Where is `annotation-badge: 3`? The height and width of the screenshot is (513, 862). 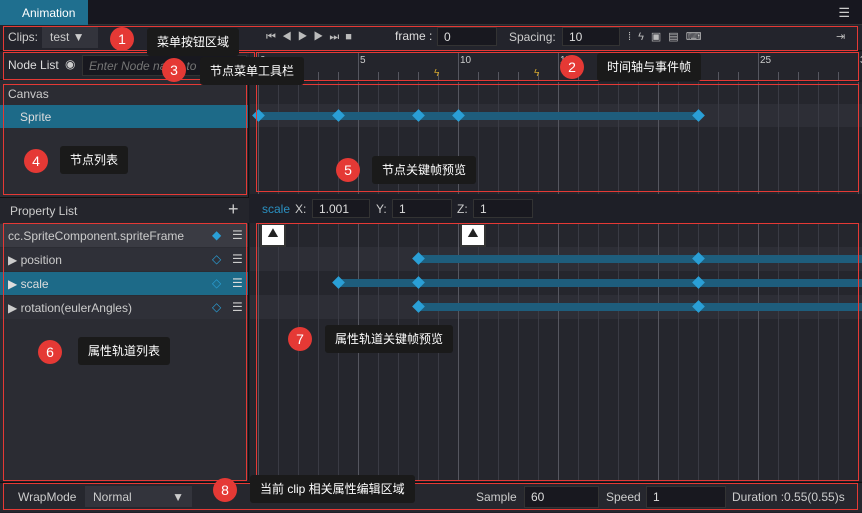
annotation-badge: 3 is located at coordinates (174, 70).